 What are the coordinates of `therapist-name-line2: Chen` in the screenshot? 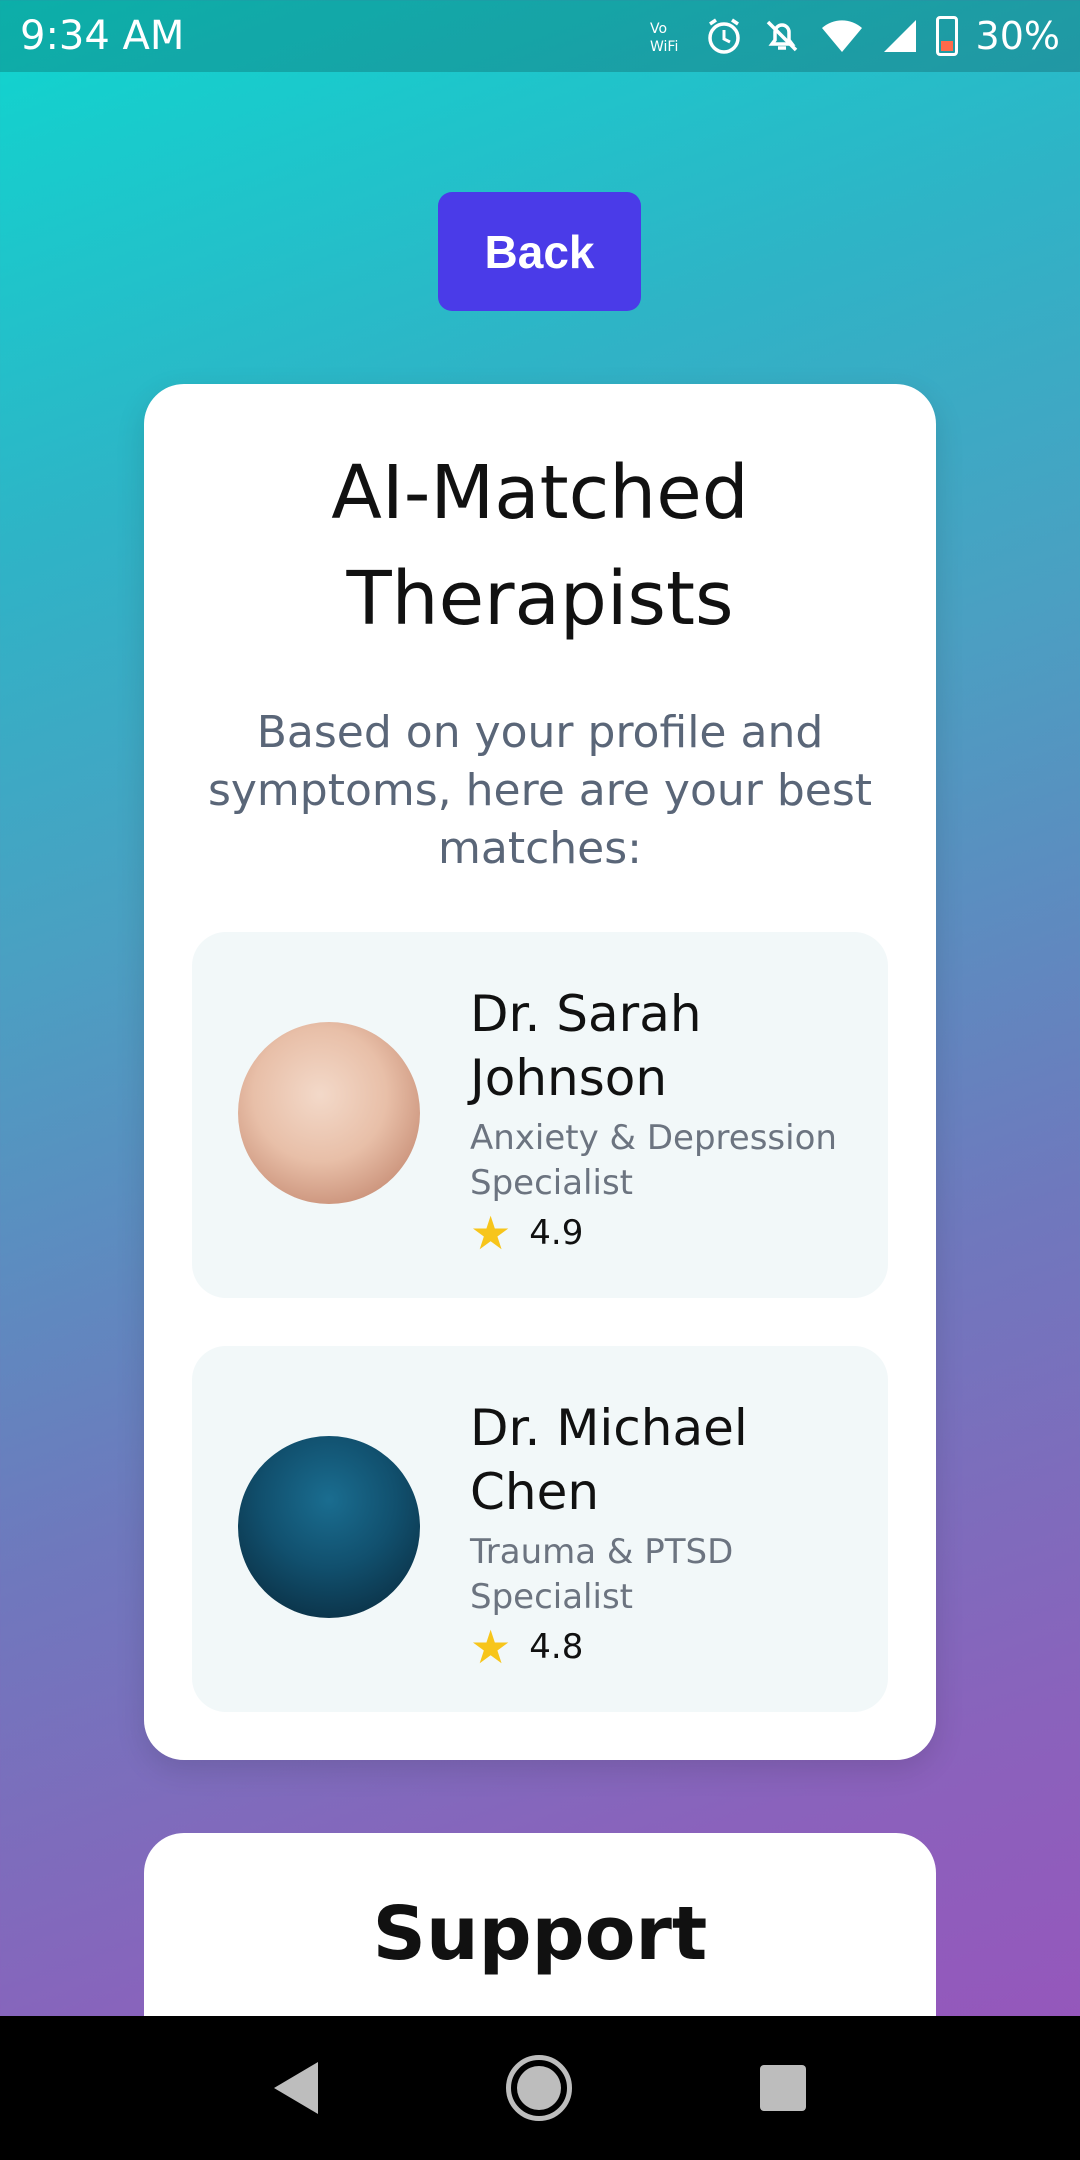 It's located at (535, 1492).